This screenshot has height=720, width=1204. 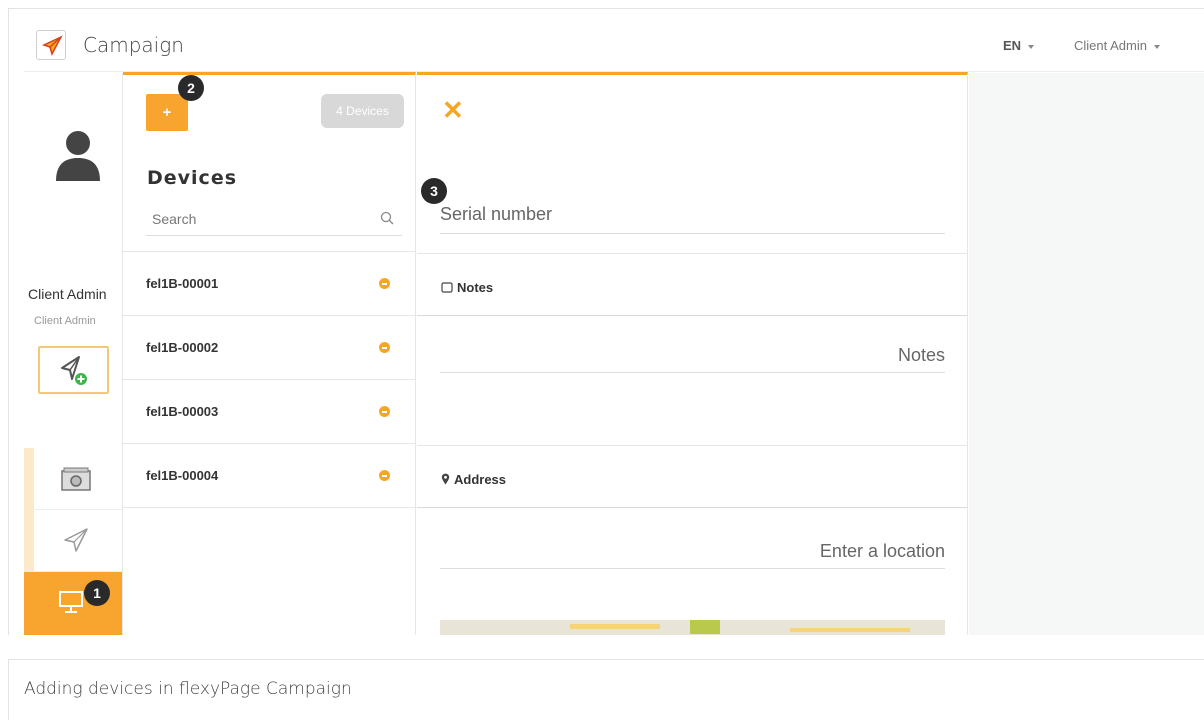 I want to click on address-section-header: Address, so click(x=692, y=476).